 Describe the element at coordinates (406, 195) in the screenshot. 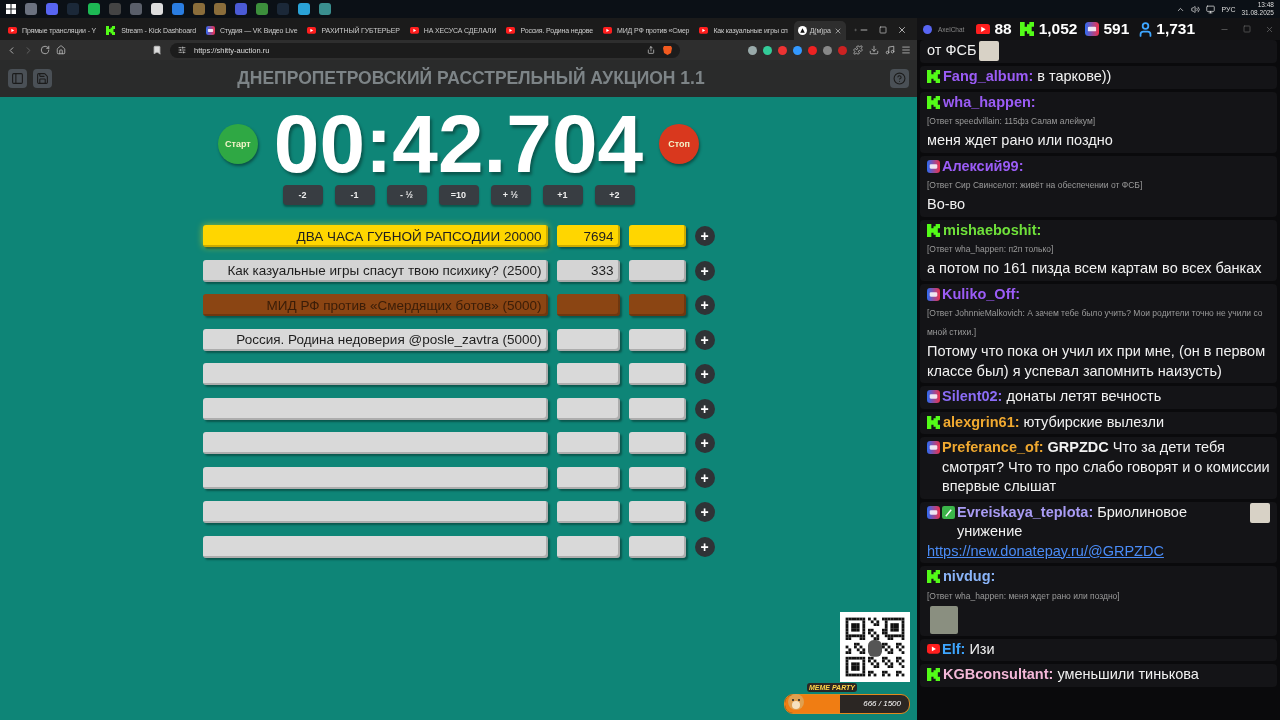

I see `time-adjust-button: - ½` at that location.